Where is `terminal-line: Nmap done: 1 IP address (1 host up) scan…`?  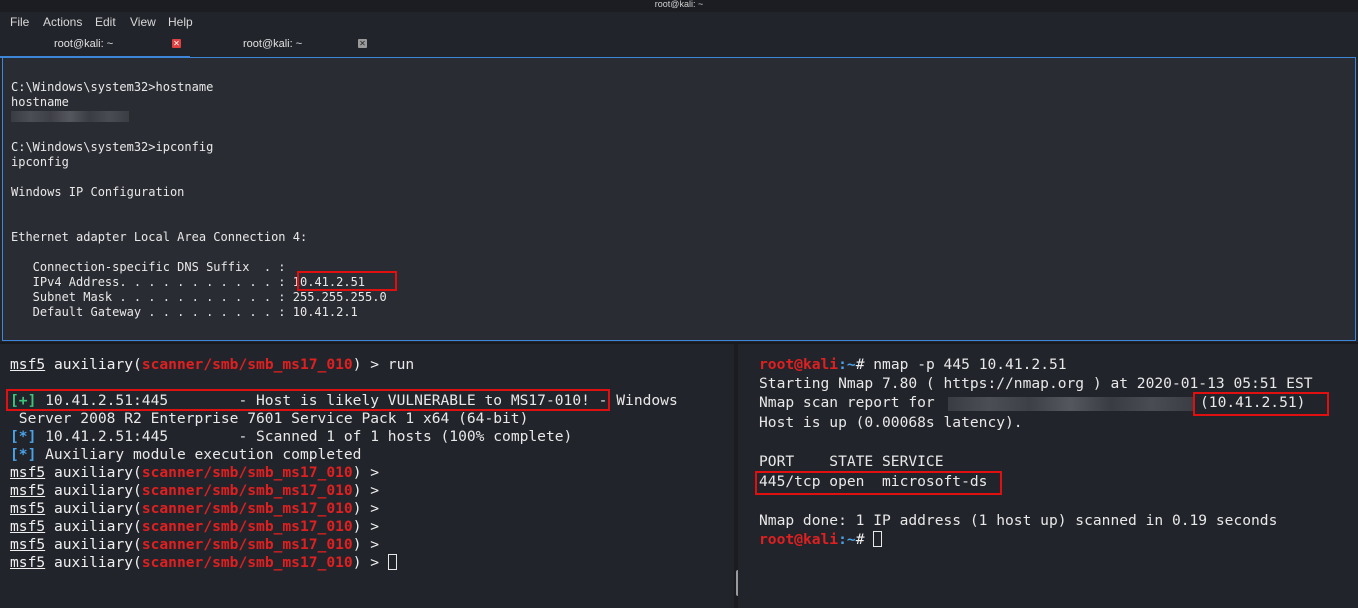 terminal-line: Nmap done: 1 IP address (1 host up) scan… is located at coordinates (1018, 520).